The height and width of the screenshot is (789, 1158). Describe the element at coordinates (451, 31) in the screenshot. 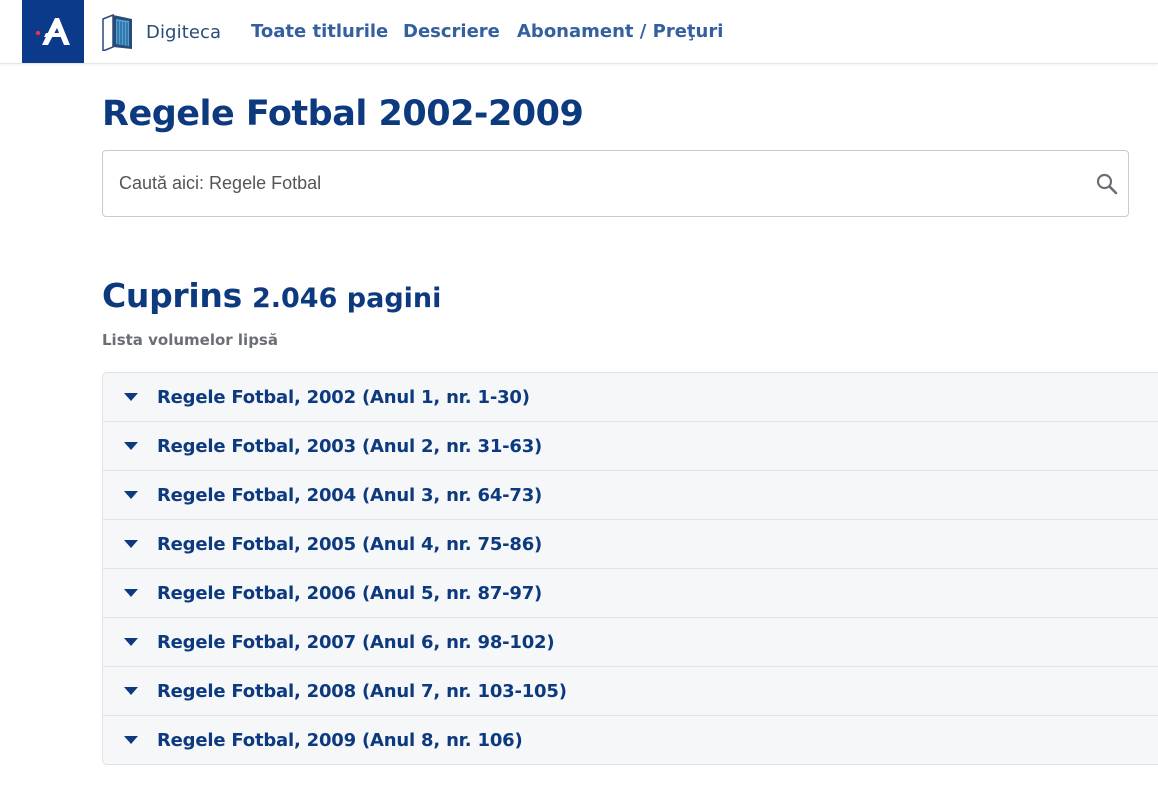

I see `nav-description: Descriere` at that location.